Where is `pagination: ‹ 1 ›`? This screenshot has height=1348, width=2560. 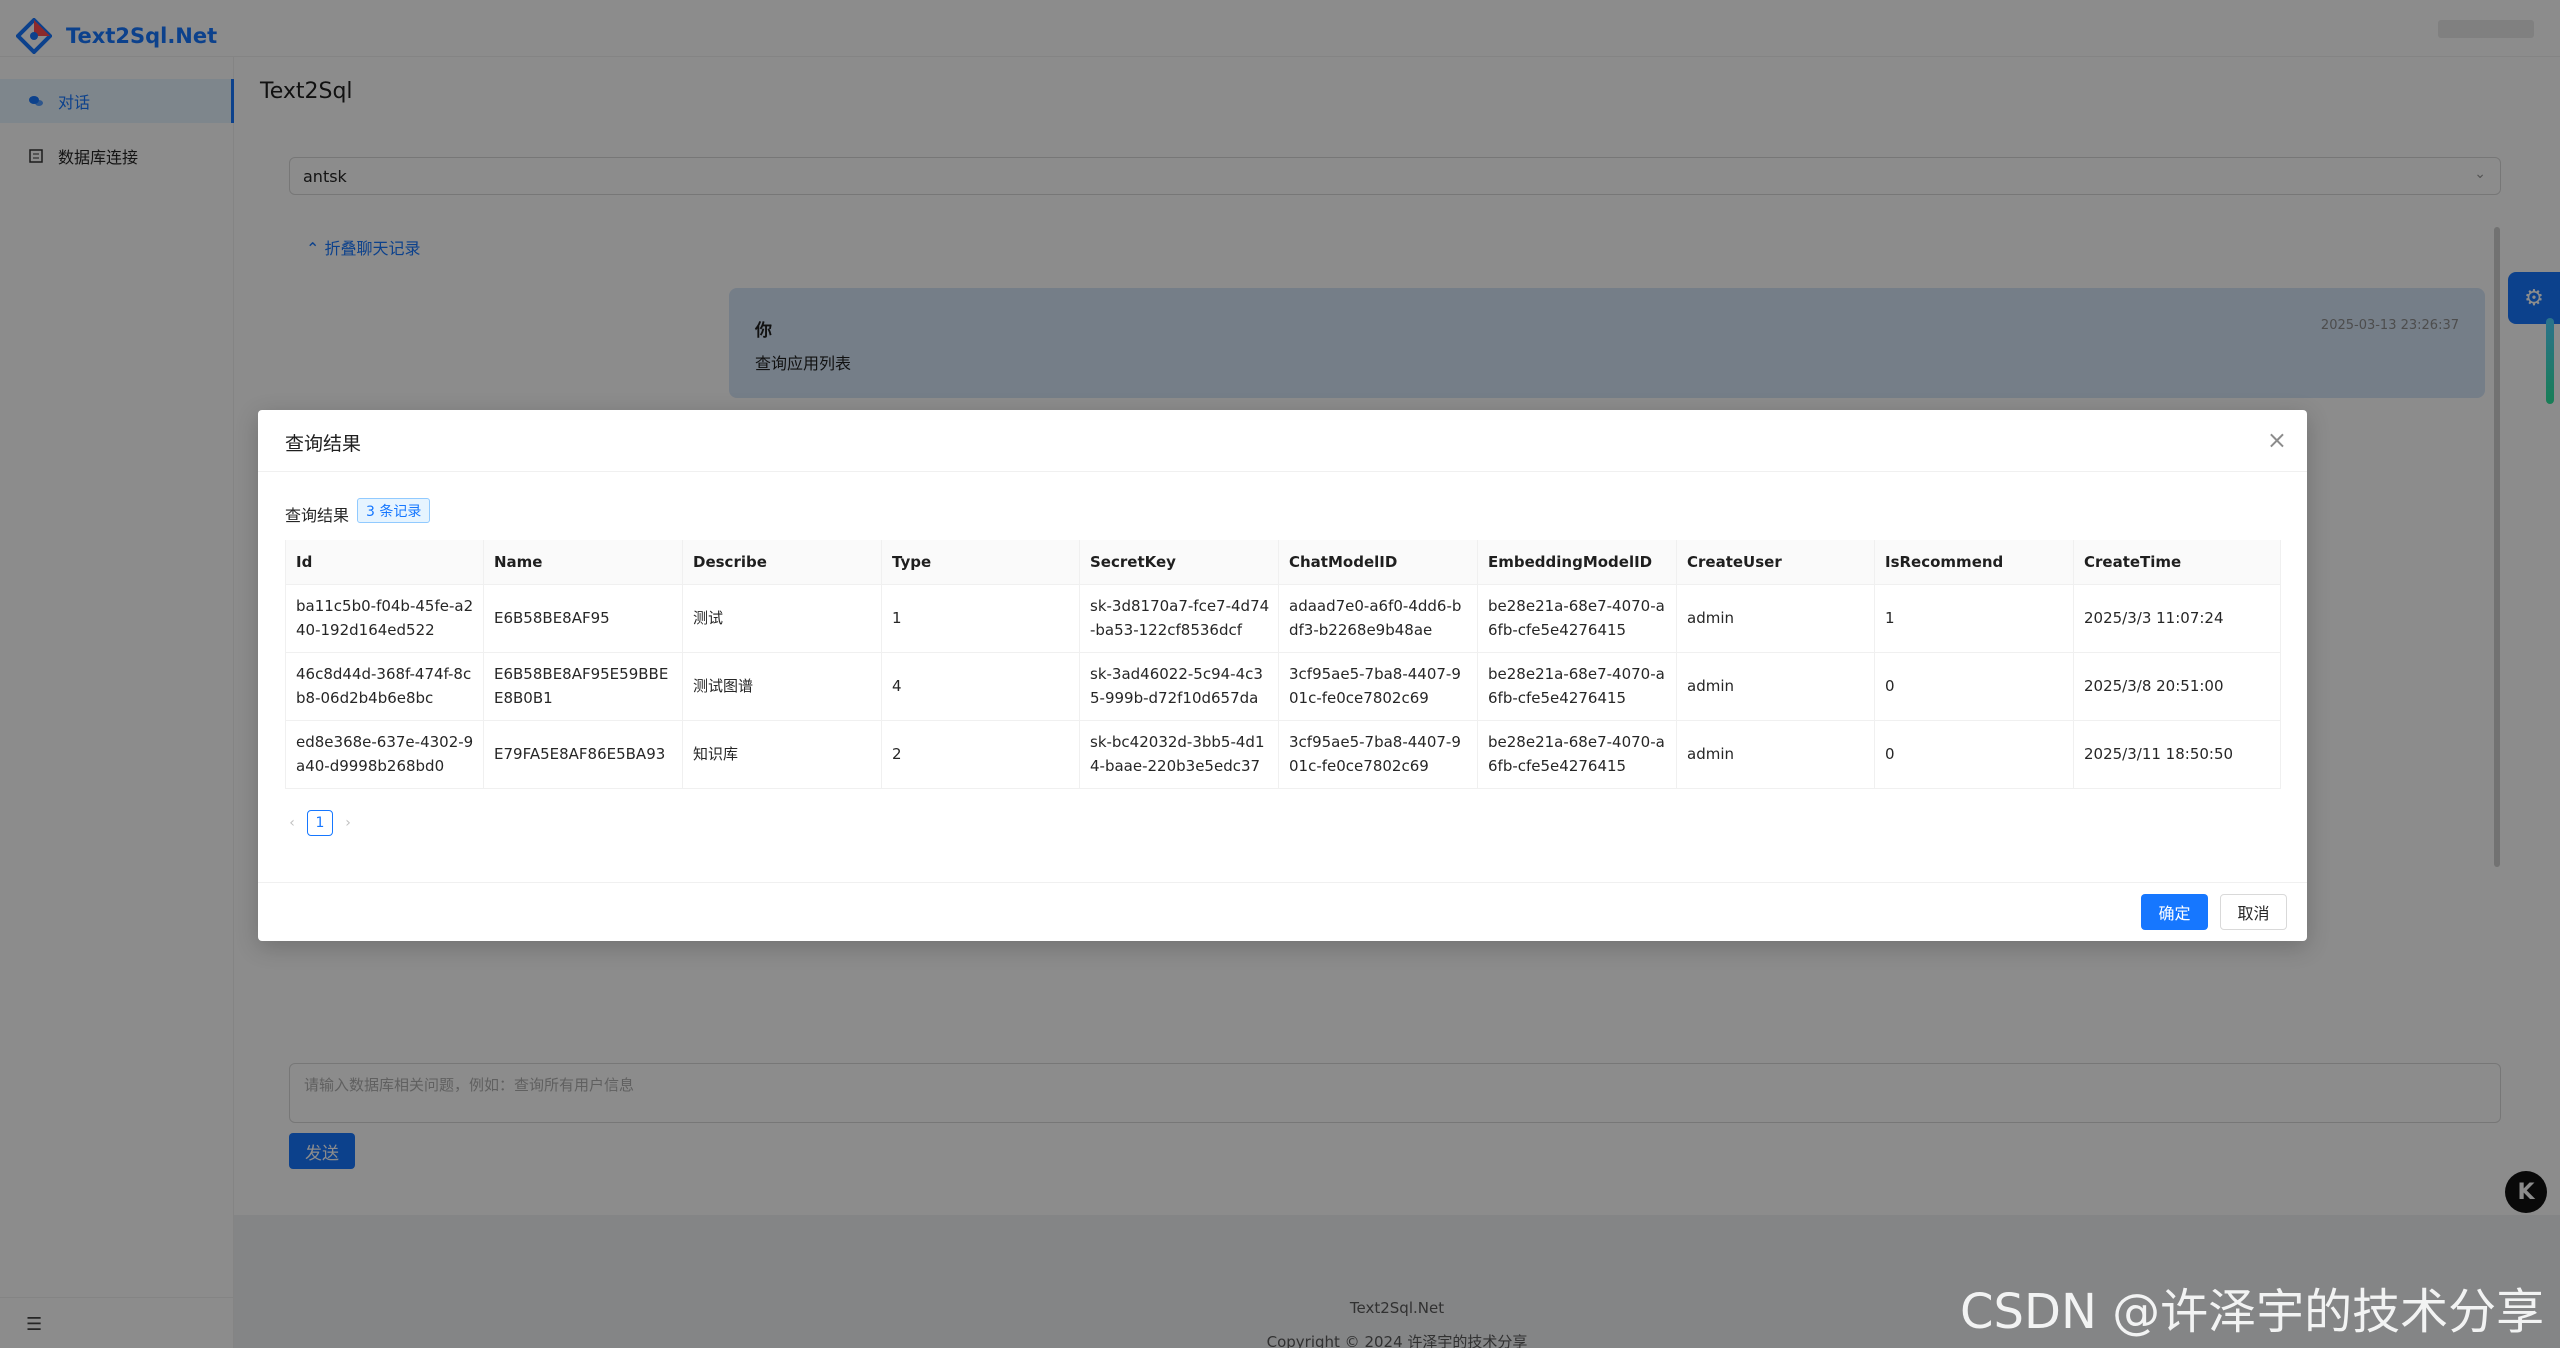 pagination: ‹ 1 › is located at coordinates (320, 823).